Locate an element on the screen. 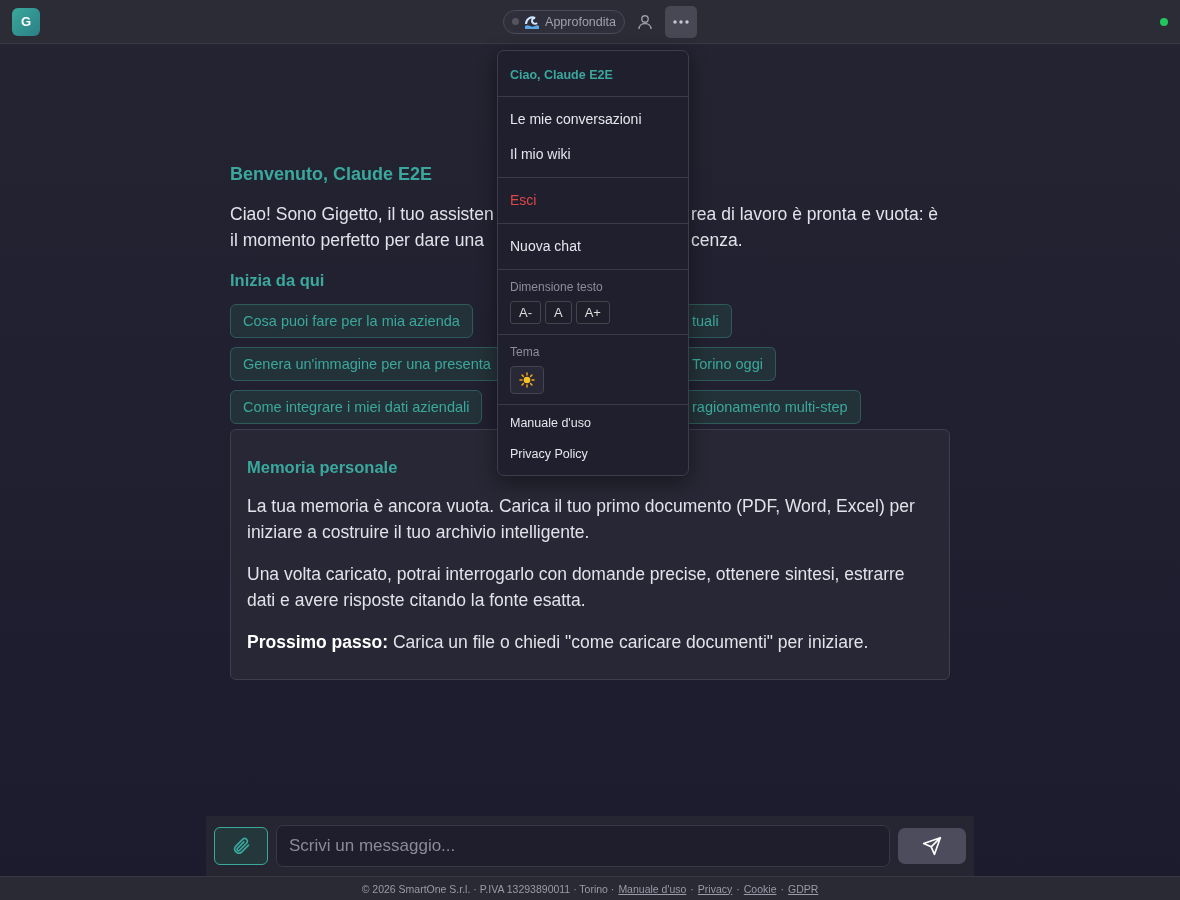 The width and height of the screenshot is (1180, 900). menu-item: Manuale d'uso is located at coordinates (593, 423).